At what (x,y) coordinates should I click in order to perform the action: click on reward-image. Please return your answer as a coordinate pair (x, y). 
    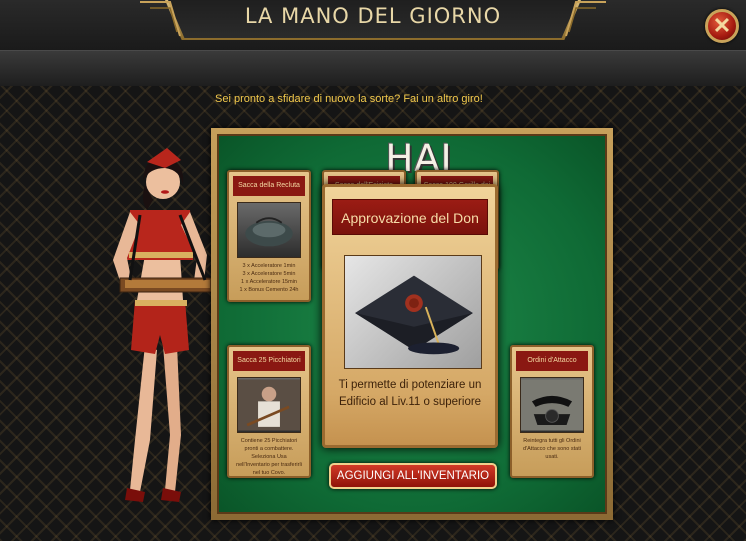
    Looking at the image, I should click on (413, 312).